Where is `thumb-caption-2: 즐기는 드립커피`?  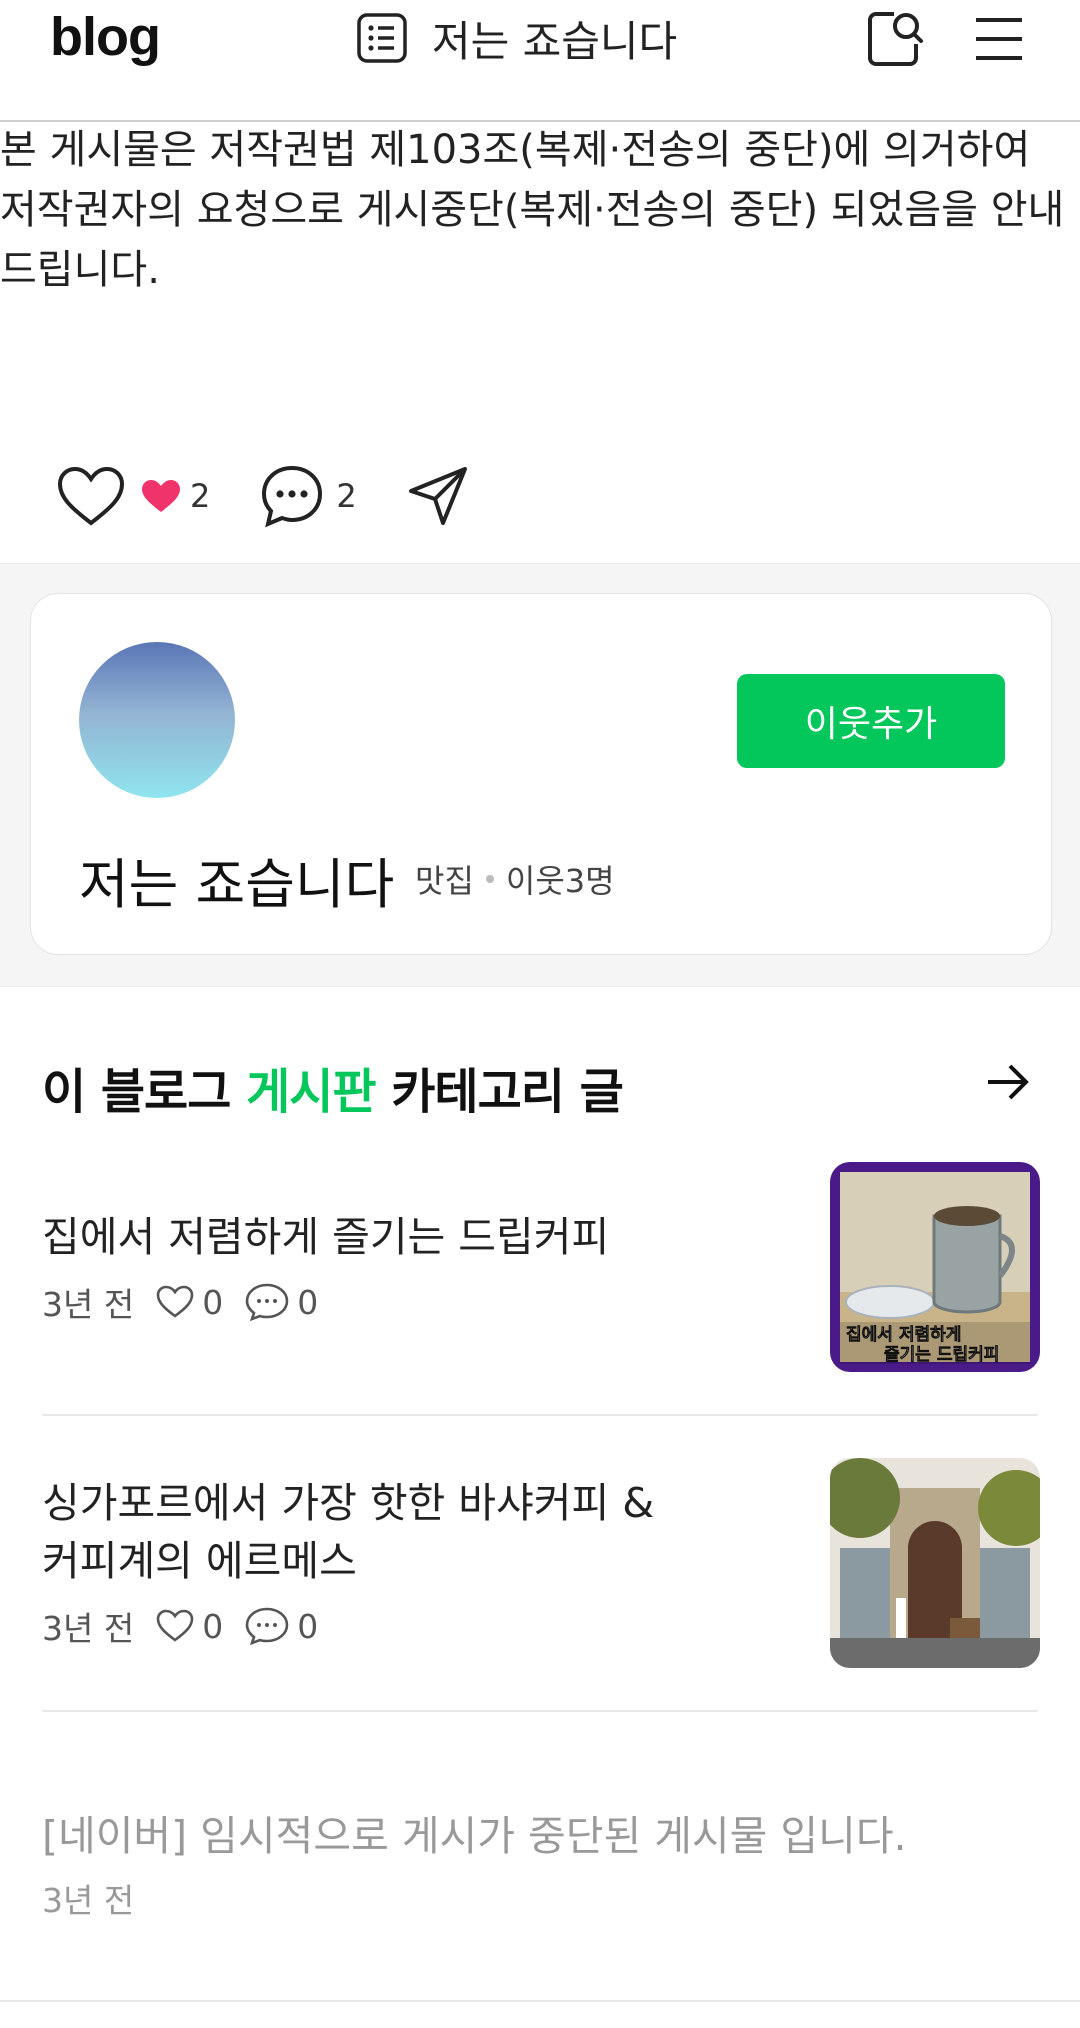
thumb-caption-2: 즐기는 드립커피 is located at coordinates (941, 1355).